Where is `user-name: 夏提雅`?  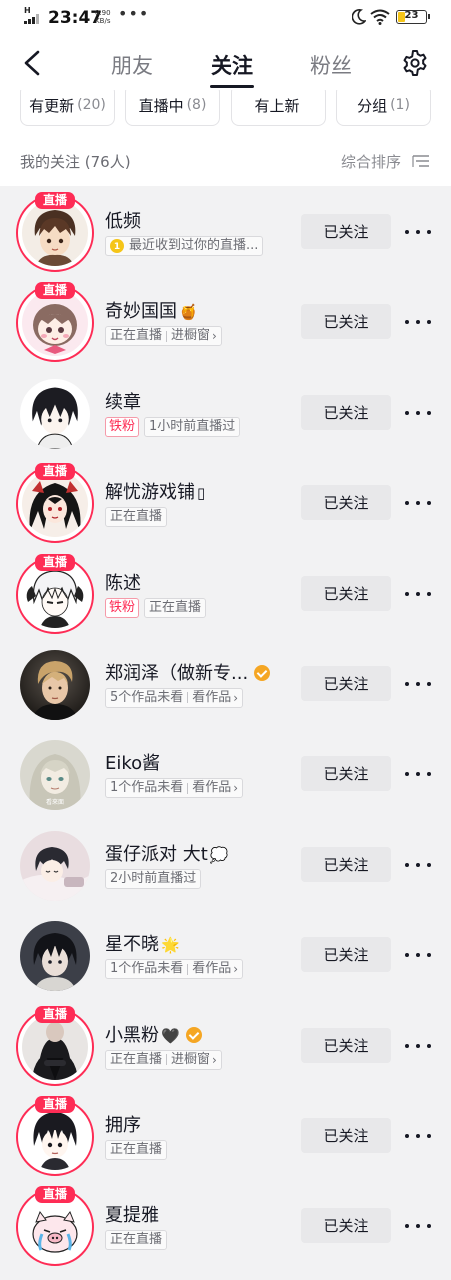
user-name: 夏提雅 is located at coordinates (132, 1214).